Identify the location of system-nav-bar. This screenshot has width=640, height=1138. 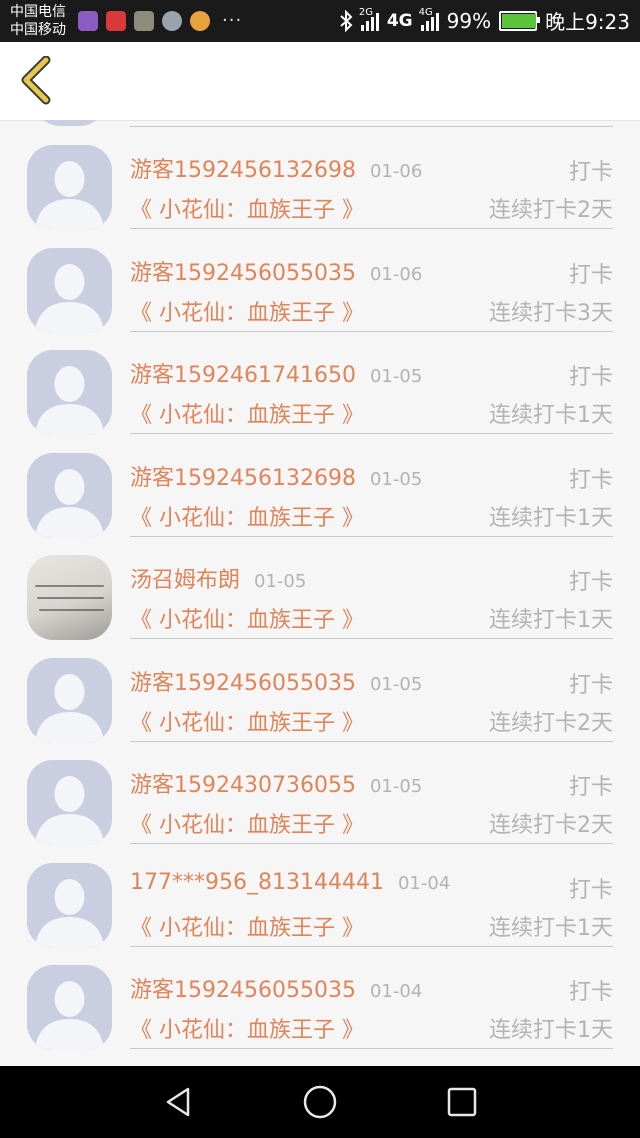
(320, 1102).